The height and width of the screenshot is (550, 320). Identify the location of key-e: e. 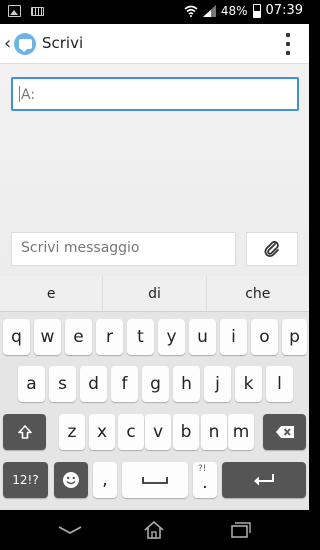
(78, 337).